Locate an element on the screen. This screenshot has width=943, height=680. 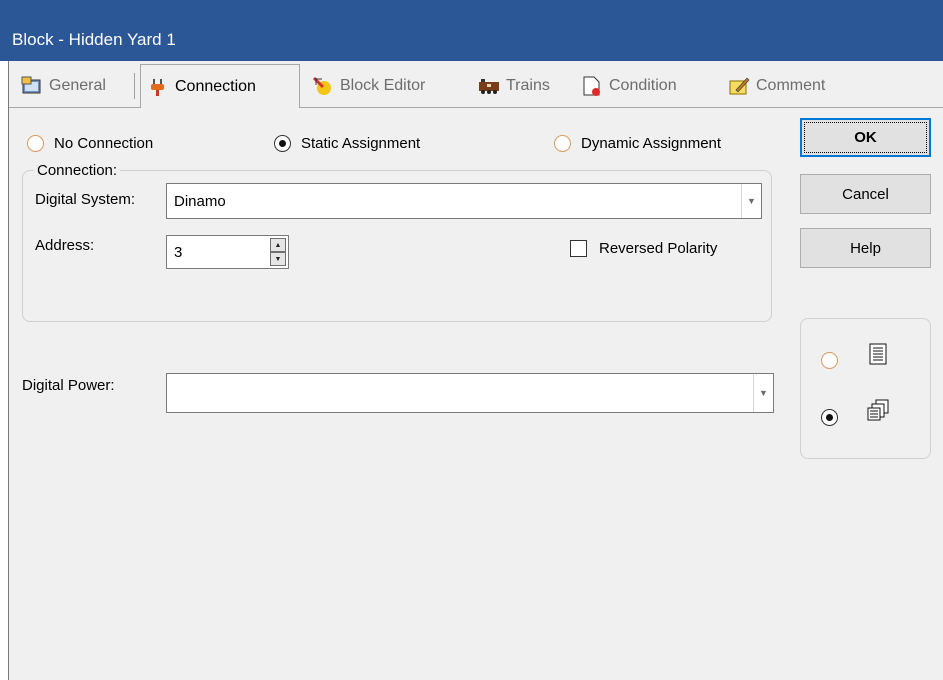
digital-power-dropdown: ▼ is located at coordinates (470, 393).